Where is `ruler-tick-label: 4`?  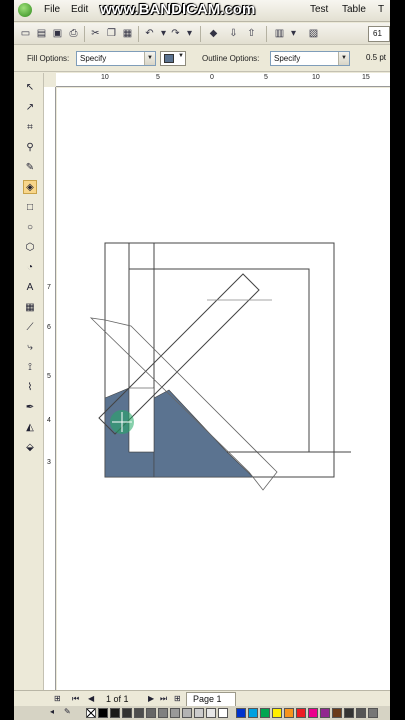 ruler-tick-label: 4 is located at coordinates (49, 420).